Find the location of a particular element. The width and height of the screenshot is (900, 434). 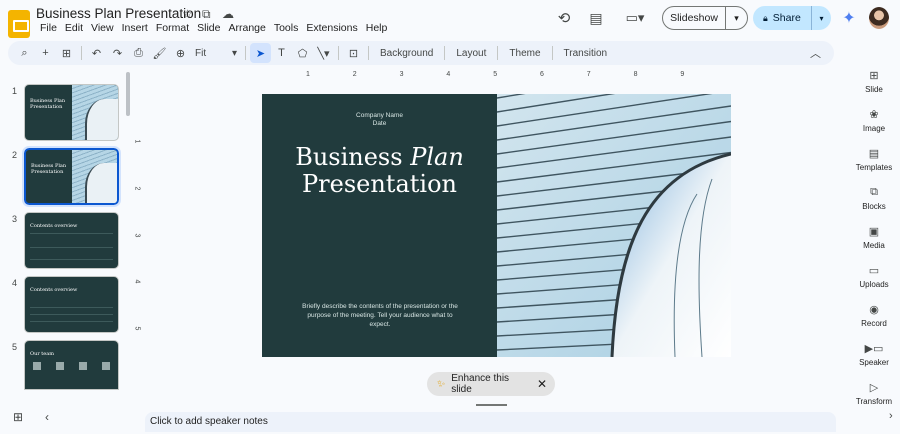

slide-thumbnail-4: Contents overview is located at coordinates (71, 304).